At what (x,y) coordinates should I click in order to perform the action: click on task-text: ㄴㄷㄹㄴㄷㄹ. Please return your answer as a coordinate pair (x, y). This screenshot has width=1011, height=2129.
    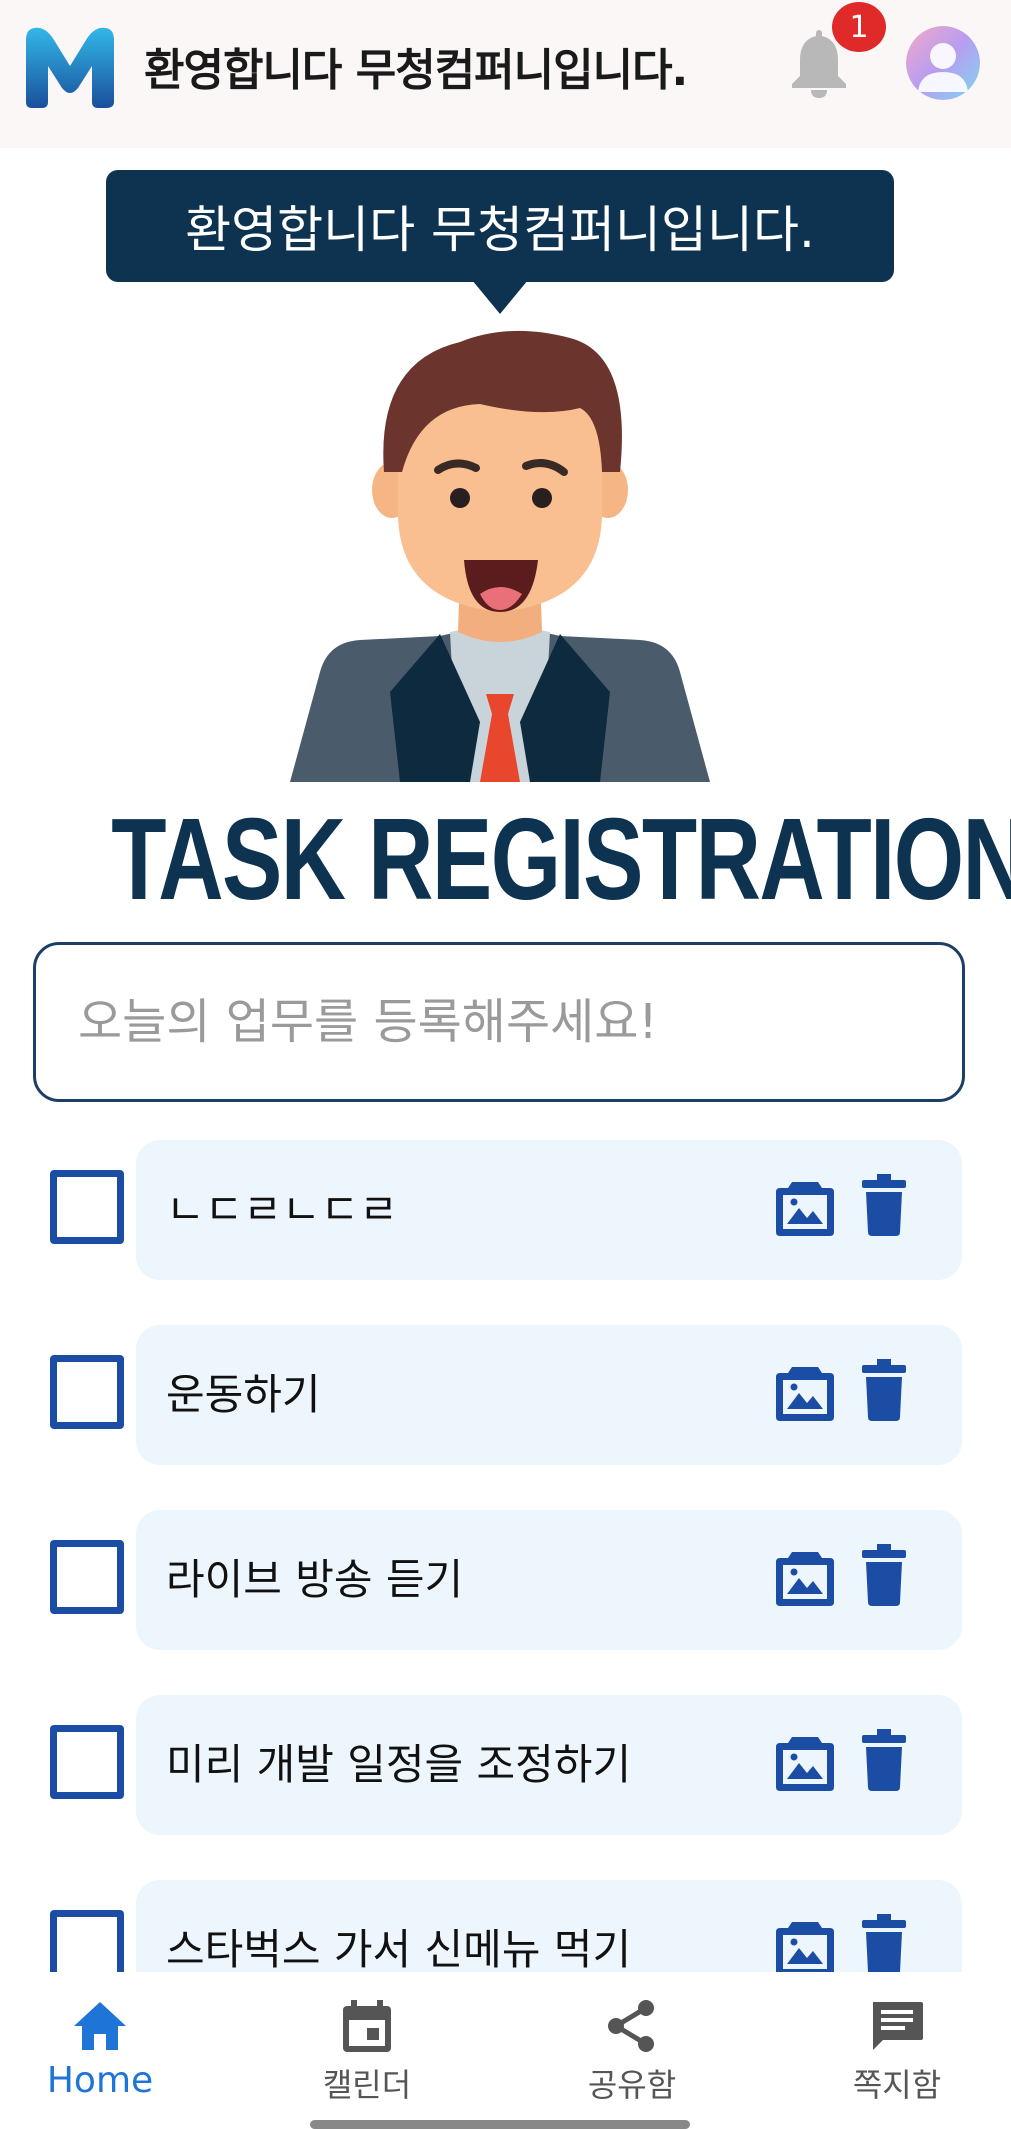
    Looking at the image, I should click on (282, 1209).